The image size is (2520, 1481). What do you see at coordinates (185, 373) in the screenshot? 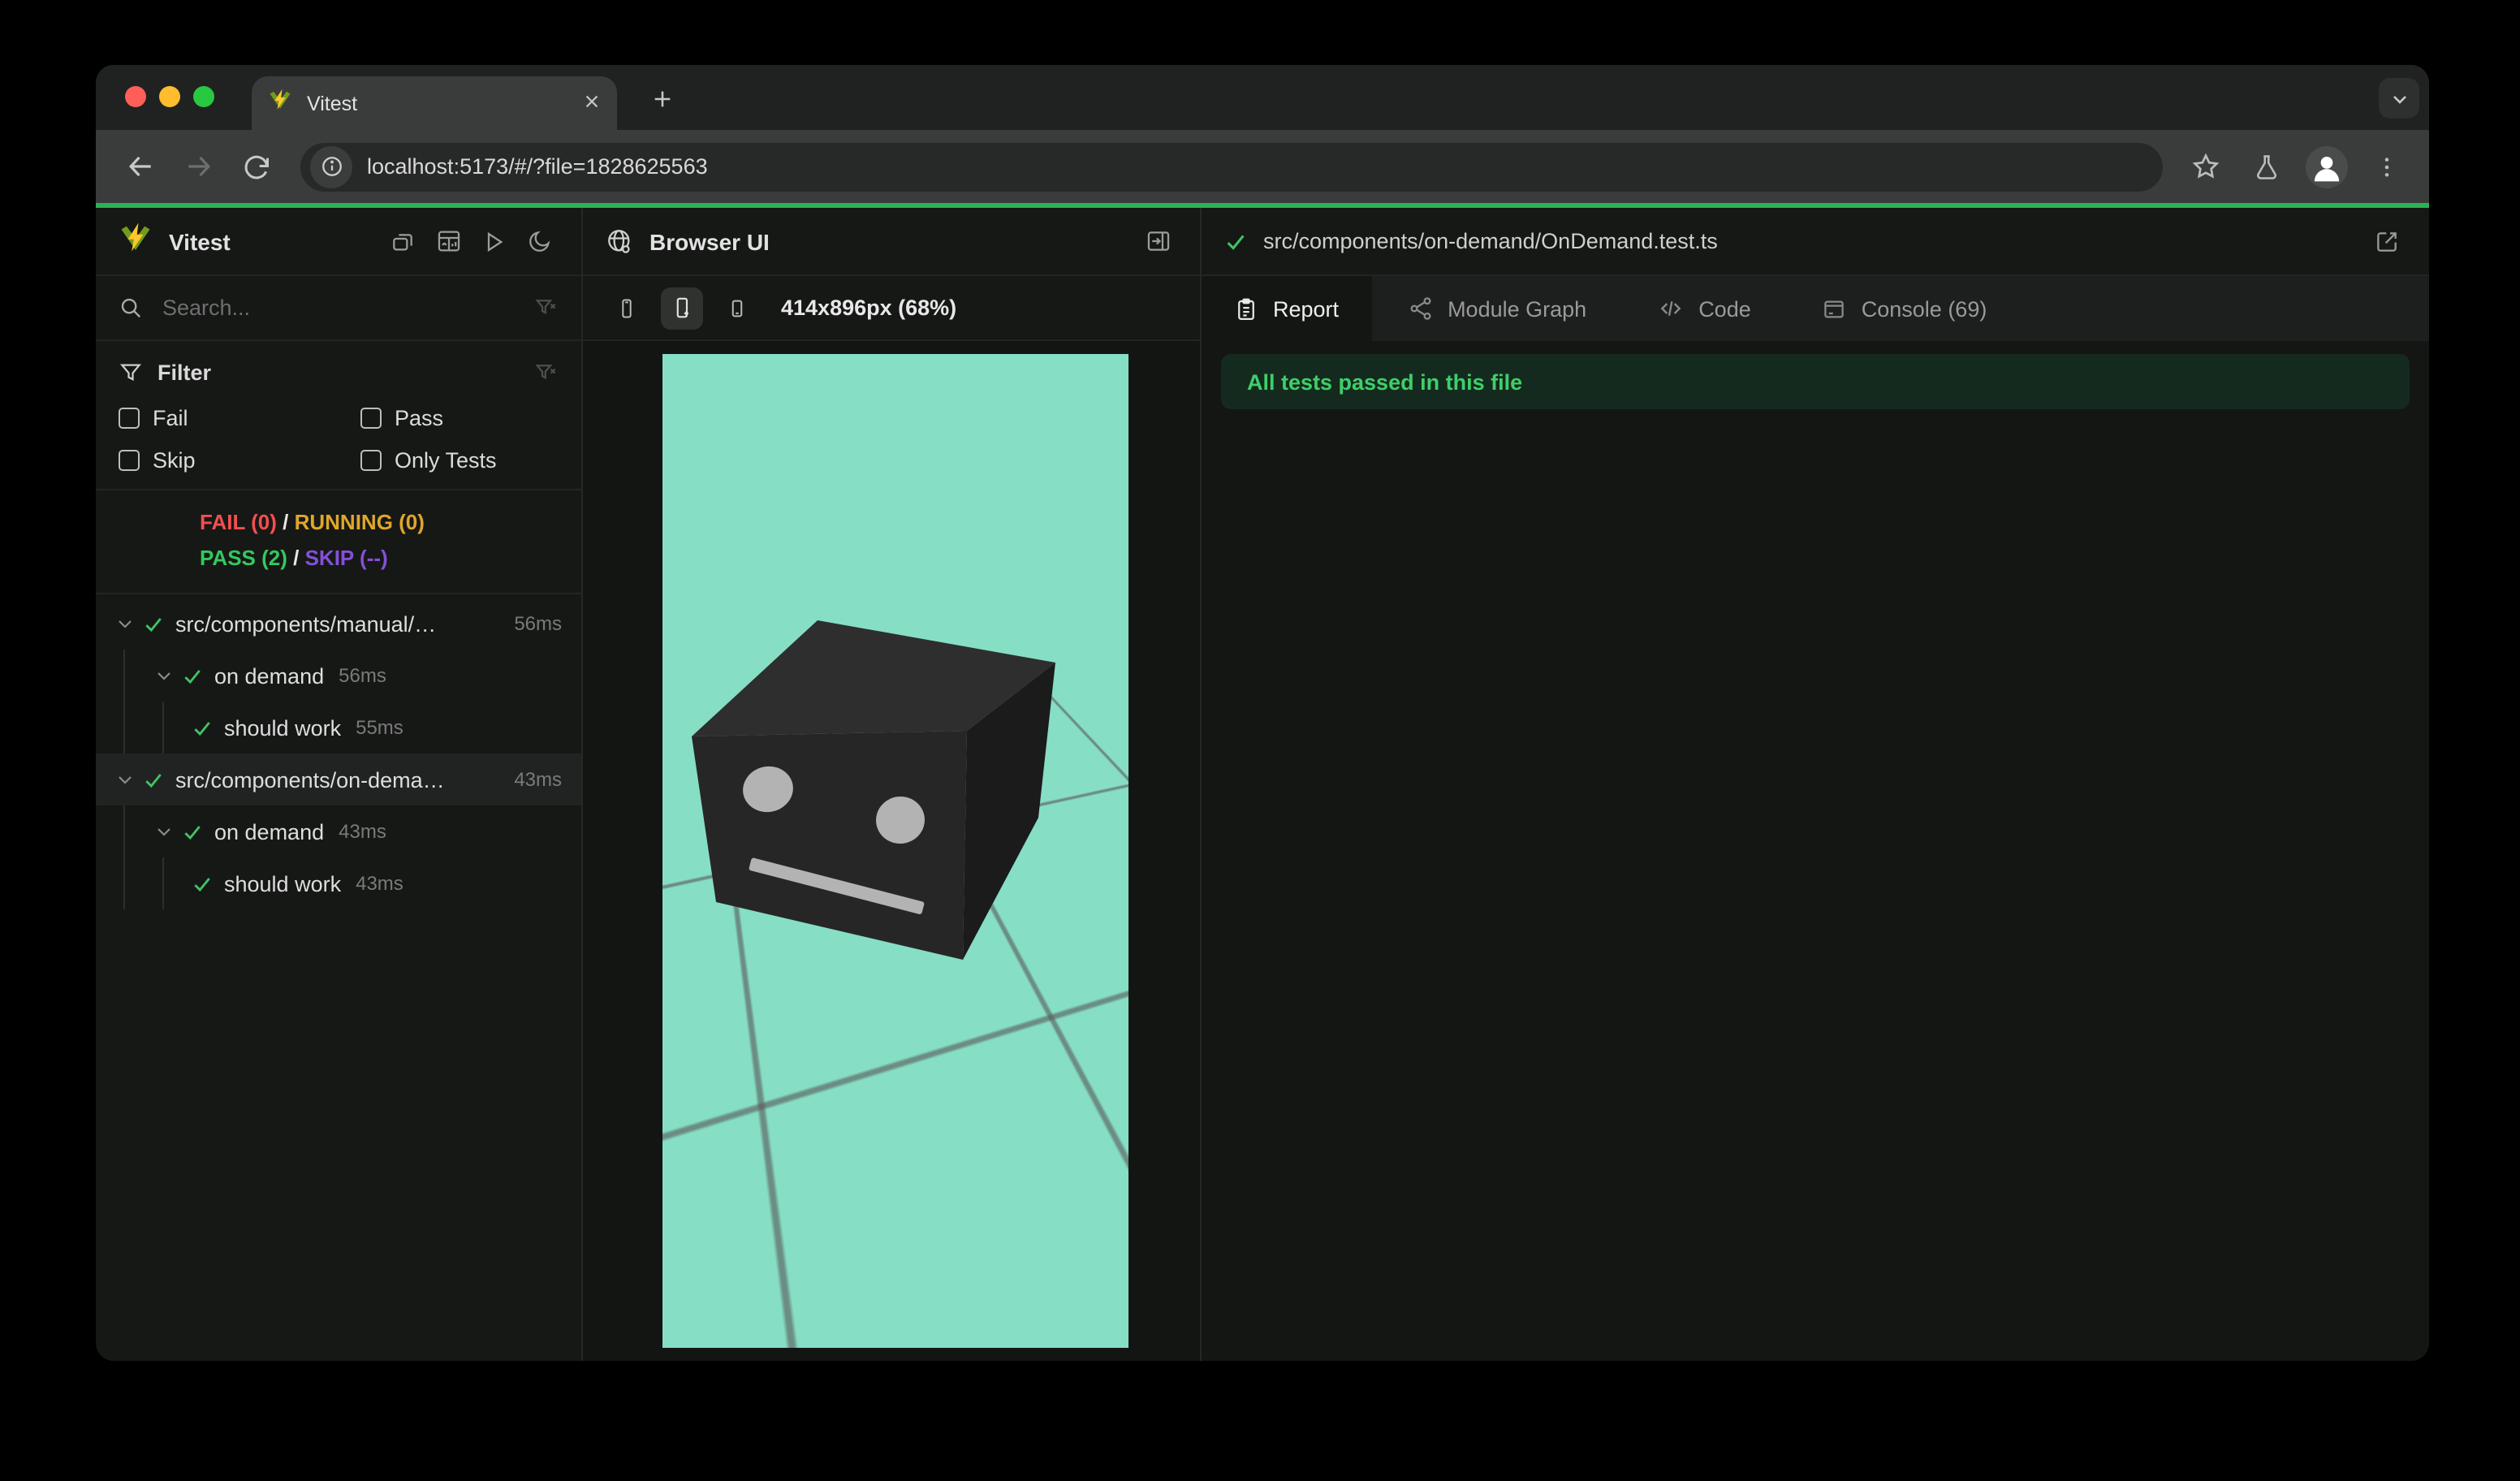
I see `filter-title: Filter` at bounding box center [185, 373].